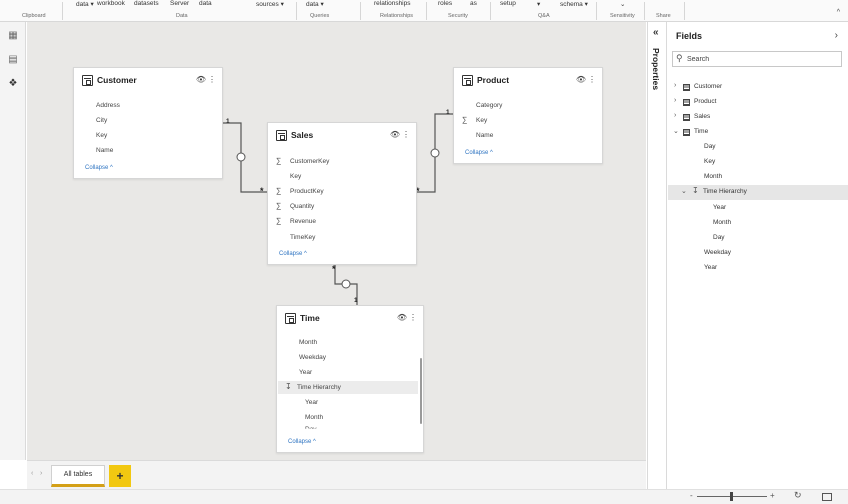 This screenshot has width=848, height=504. Describe the element at coordinates (758, 132) in the screenshot. I see `tree-item-time: ⌄ Time` at that location.